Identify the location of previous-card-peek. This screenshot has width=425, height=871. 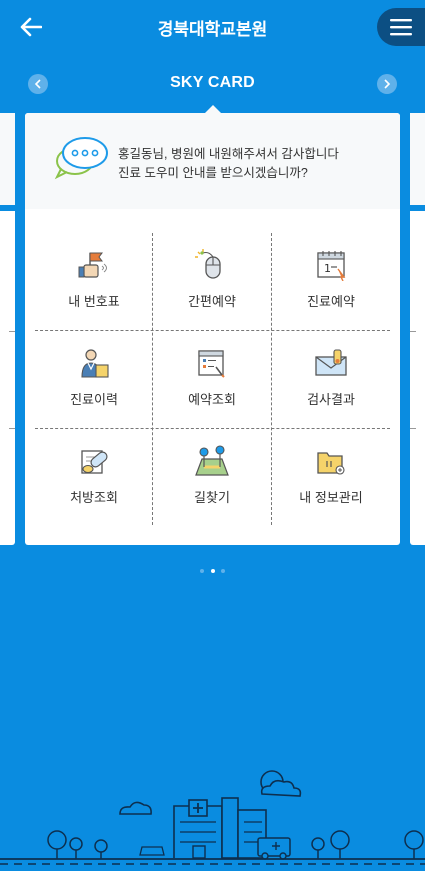
(7, 329).